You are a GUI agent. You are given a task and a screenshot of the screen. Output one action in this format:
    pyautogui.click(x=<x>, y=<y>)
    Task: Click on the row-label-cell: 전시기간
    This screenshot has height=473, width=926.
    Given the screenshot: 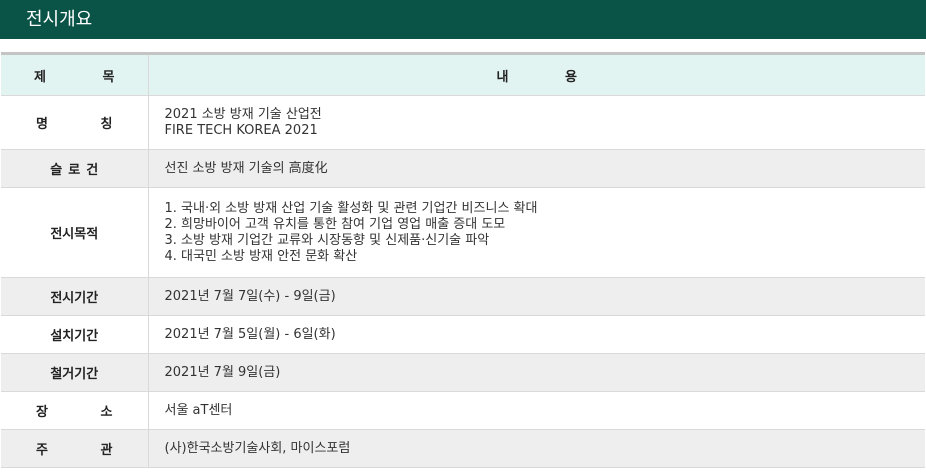 What is the action you would take?
    pyautogui.click(x=75, y=296)
    